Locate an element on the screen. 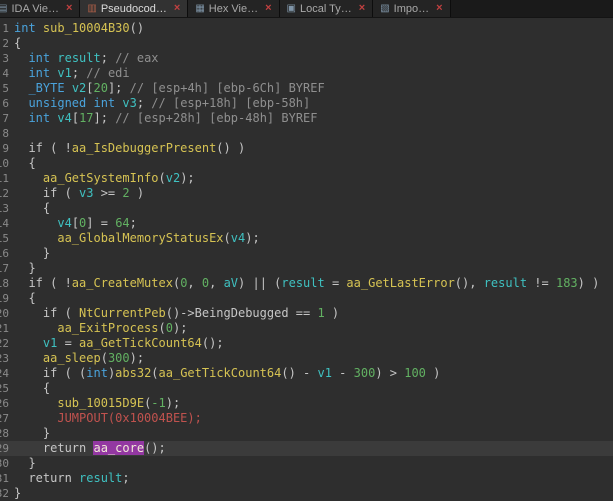 The height and width of the screenshot is (501, 613). code-text: sub_10015D9E(-1); is located at coordinates (97, 403).